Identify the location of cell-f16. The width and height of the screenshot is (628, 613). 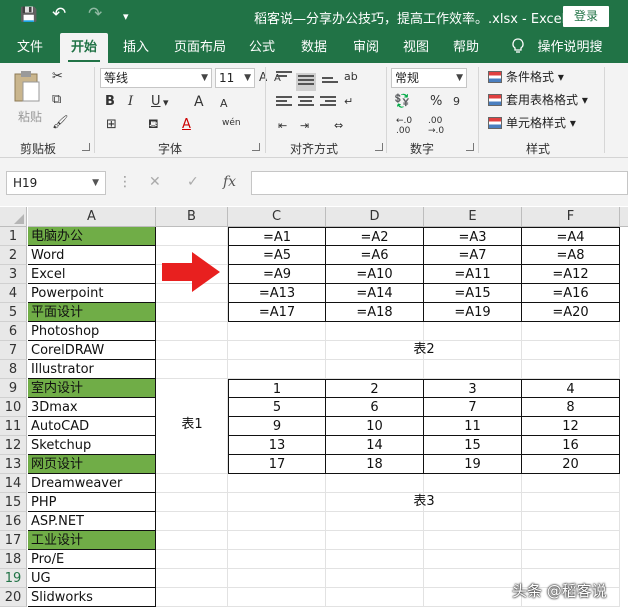
(571, 521).